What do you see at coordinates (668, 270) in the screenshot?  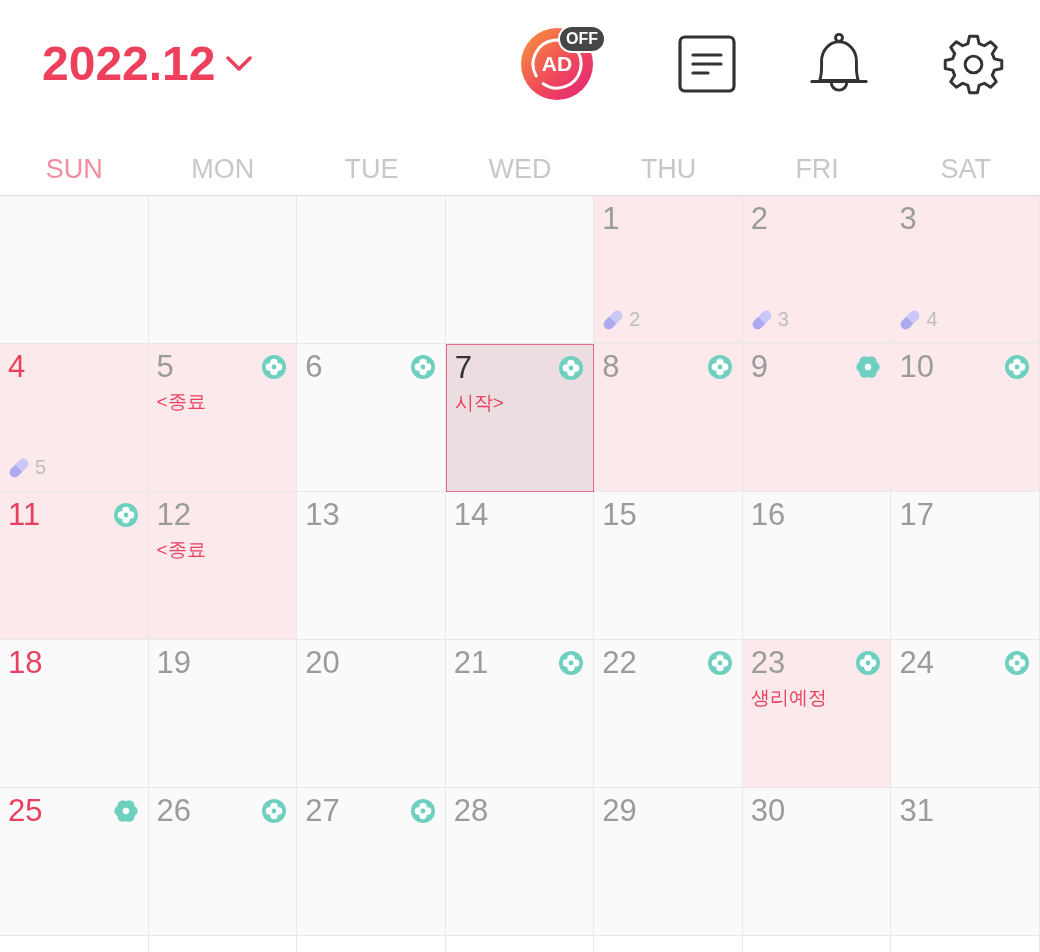 I see `day-cell: 1 2` at bounding box center [668, 270].